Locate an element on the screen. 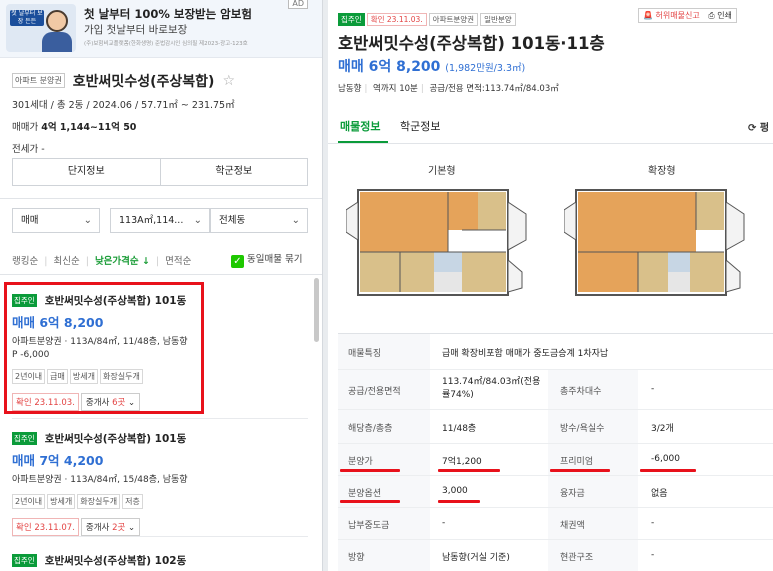  sale-price-label: 매매가 is located at coordinates (25, 127).